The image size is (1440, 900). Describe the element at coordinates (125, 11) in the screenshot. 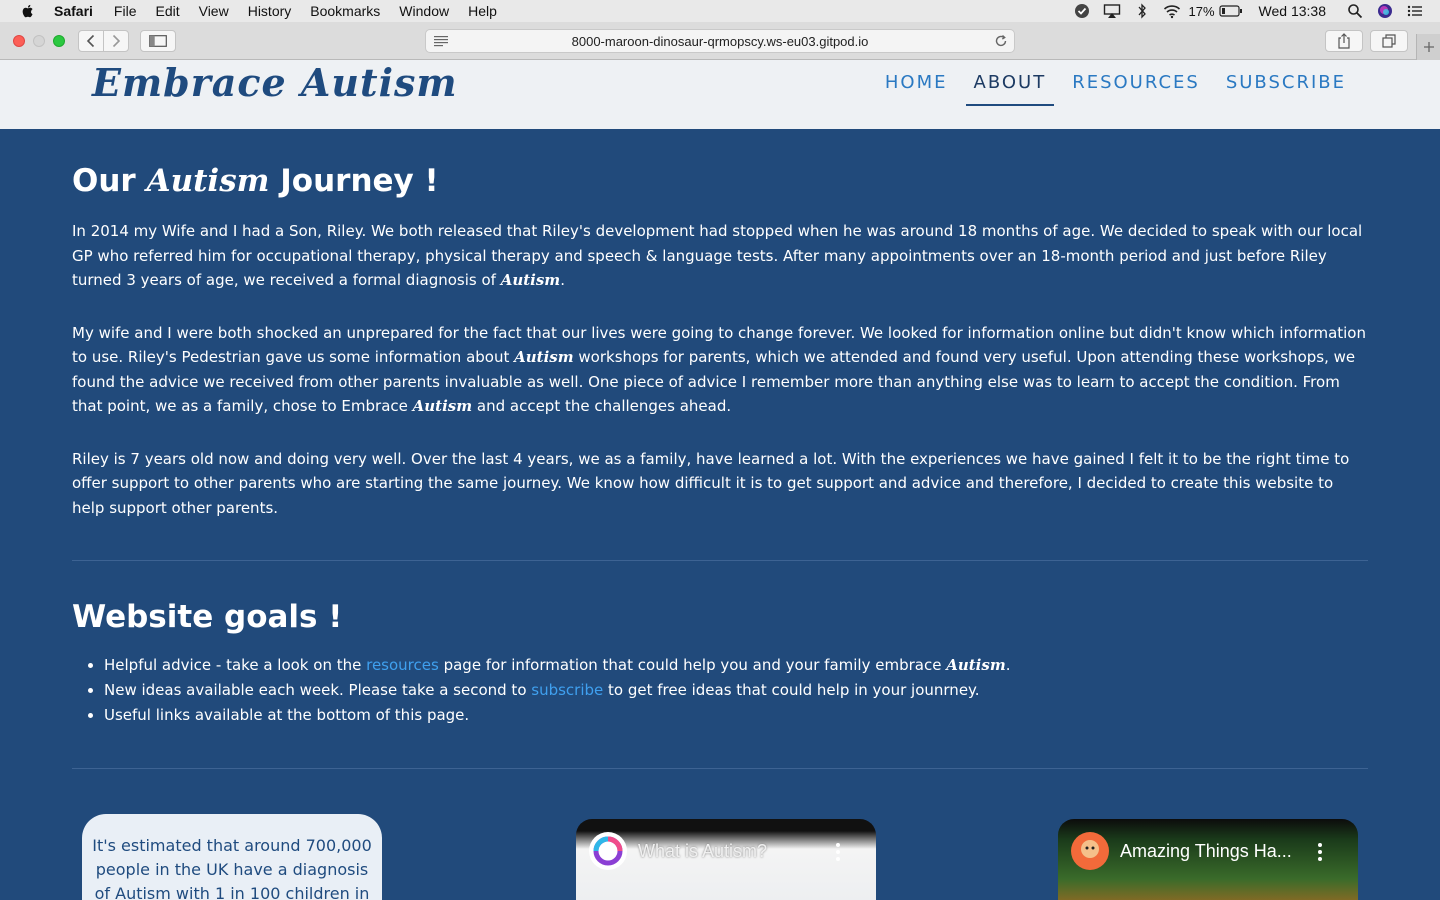

I see `menu-file: File` at that location.